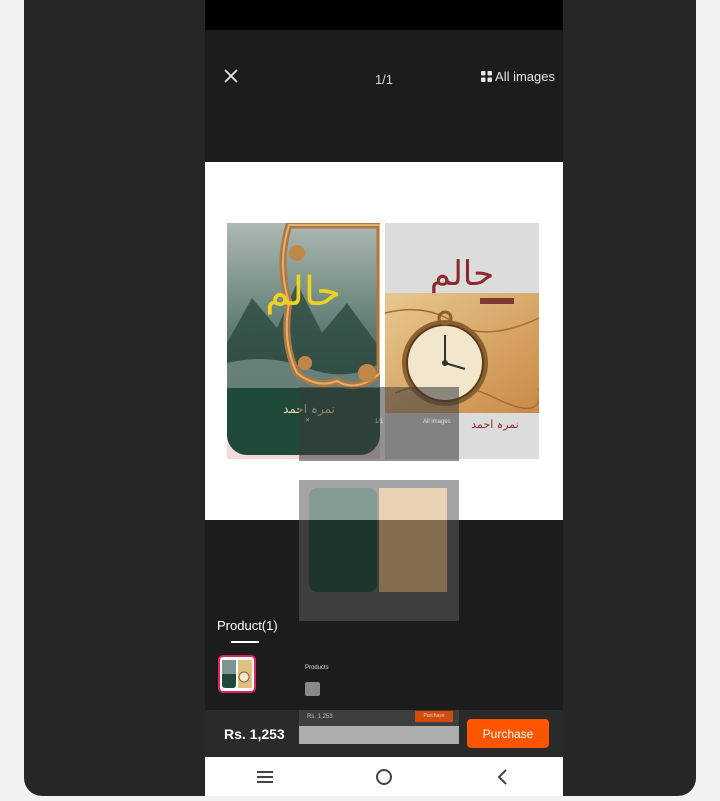 This screenshot has width=720, height=801. Describe the element at coordinates (247, 625) in the screenshot. I see `tab-products: Product(1)` at that location.